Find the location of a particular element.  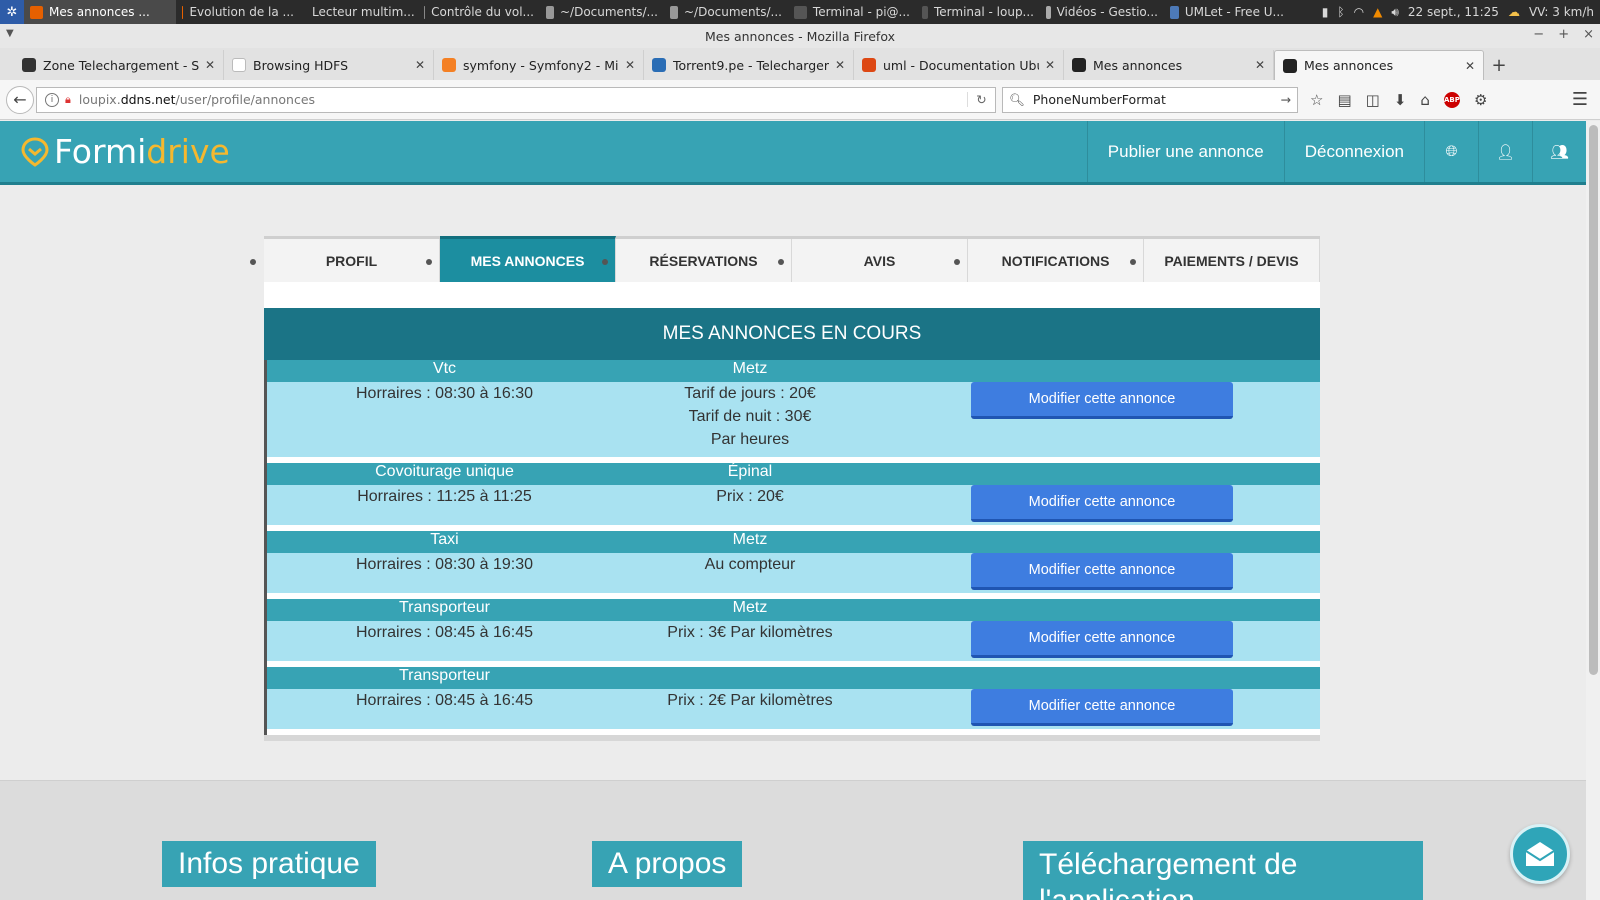

browser-tab: uml - Documentation Ubunt ✕ is located at coordinates (959, 65).